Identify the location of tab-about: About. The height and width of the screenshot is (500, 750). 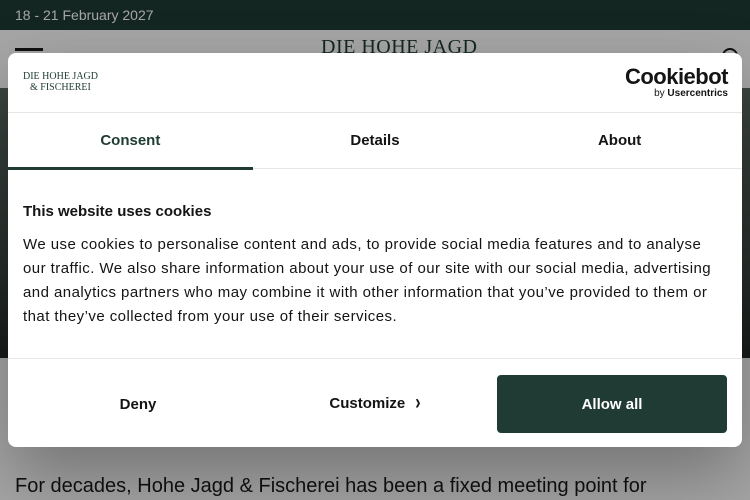
(619, 141).